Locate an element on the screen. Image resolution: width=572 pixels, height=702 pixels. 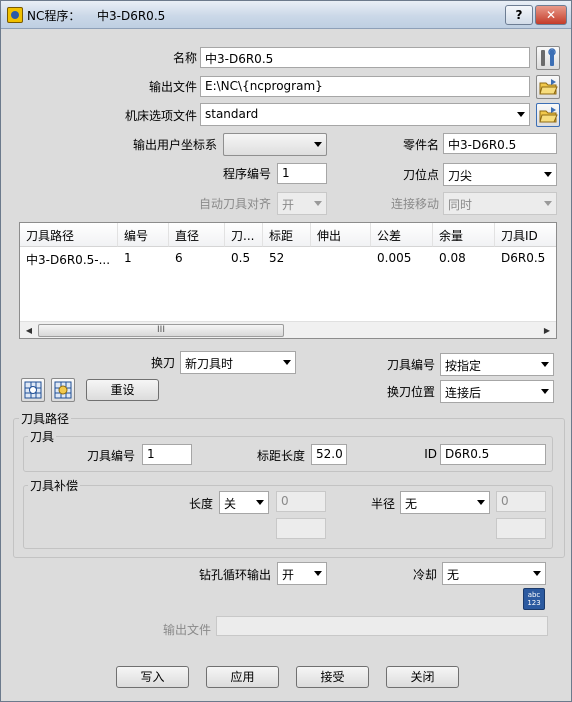
machine-option-value: standard is located at coordinates (232, 114).